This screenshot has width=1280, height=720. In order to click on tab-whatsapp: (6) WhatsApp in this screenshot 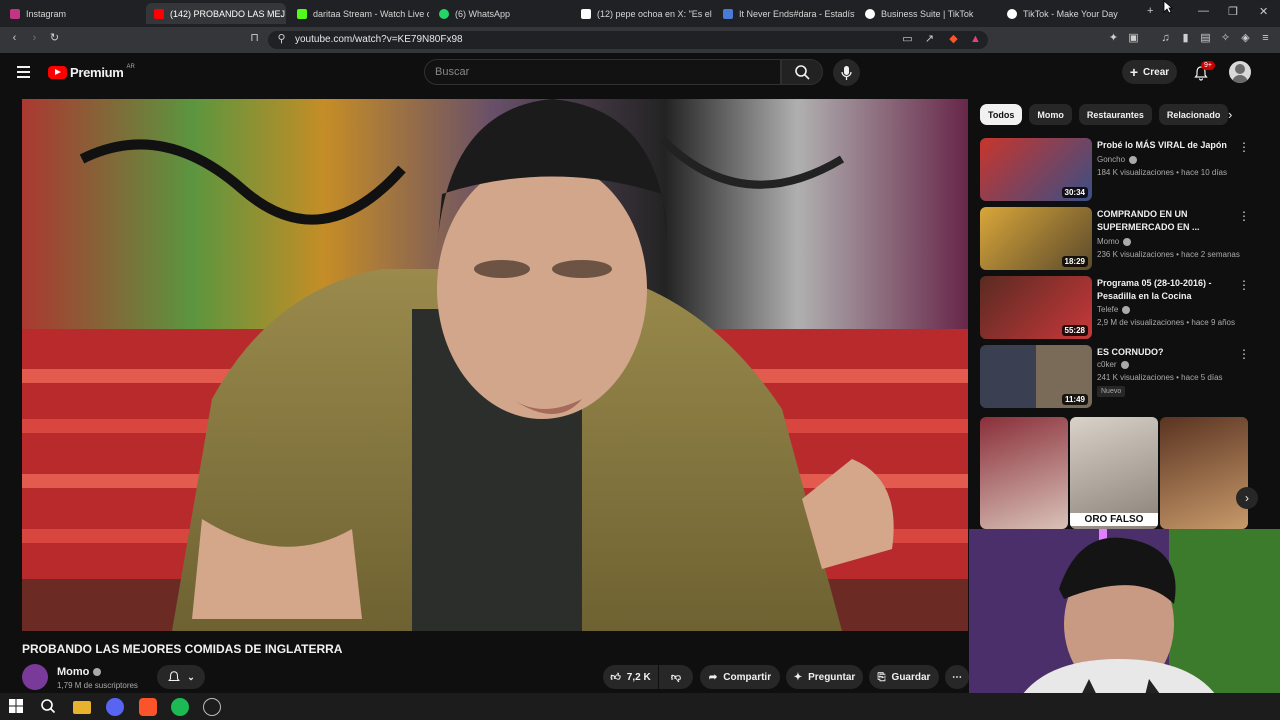, I will do `click(501, 13)`.